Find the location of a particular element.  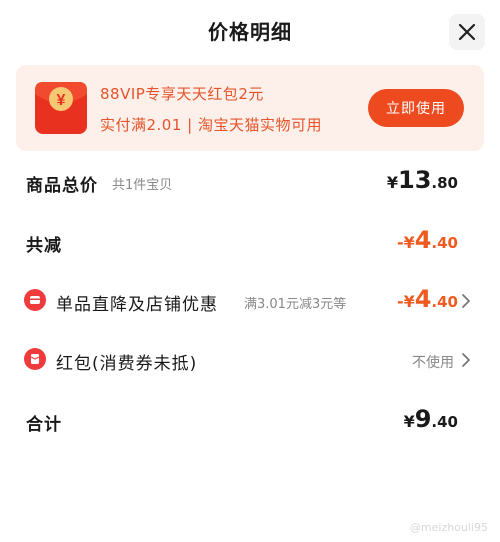

promo-title: 88VIP专享天天红包2元 is located at coordinates (182, 94).